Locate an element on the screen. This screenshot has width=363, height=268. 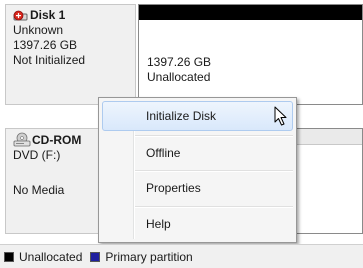
menu-item-properties: Properties is located at coordinates (197, 188).